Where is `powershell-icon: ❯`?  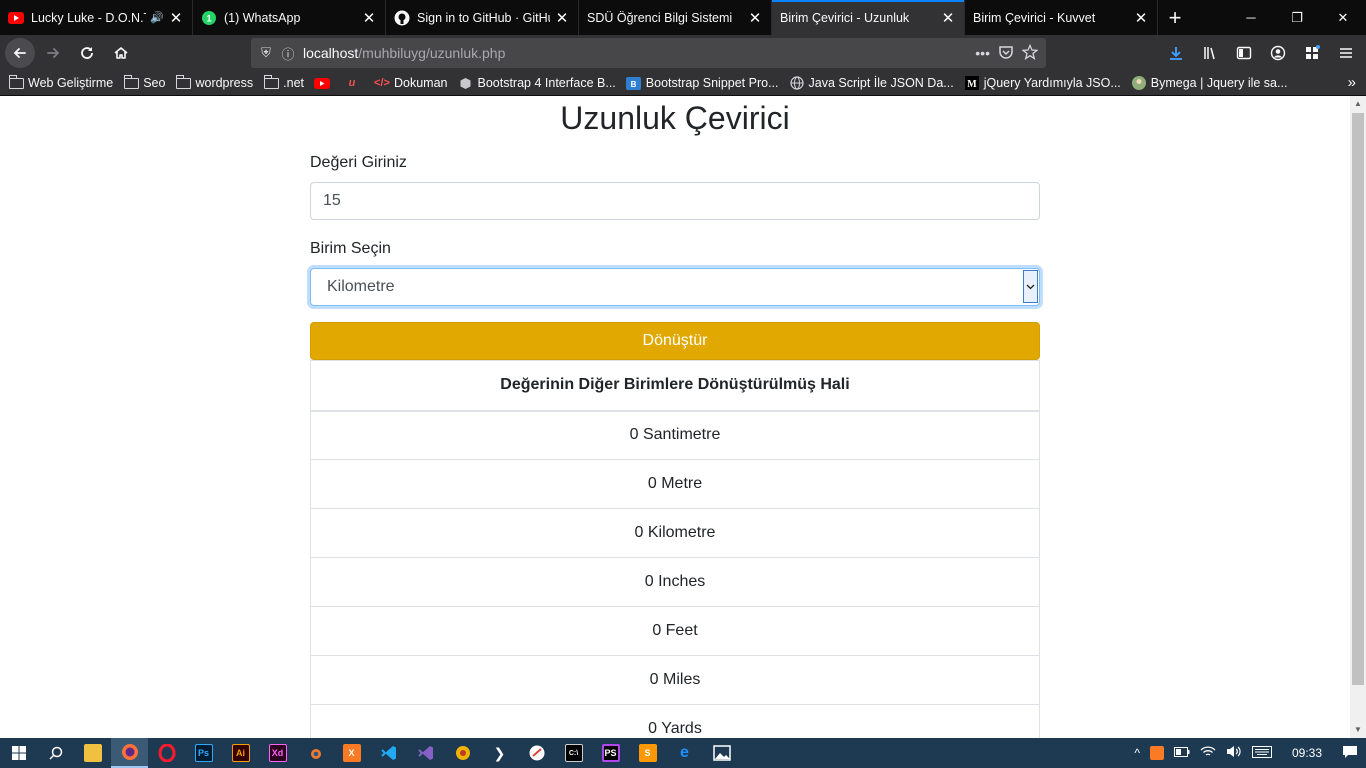 powershell-icon: ❯ is located at coordinates (499, 753).